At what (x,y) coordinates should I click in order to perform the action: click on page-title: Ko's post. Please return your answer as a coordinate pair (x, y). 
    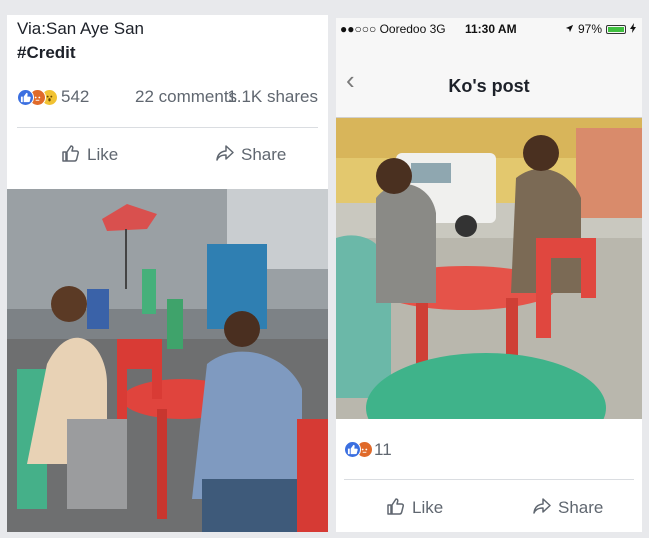
    Looking at the image, I should click on (489, 86).